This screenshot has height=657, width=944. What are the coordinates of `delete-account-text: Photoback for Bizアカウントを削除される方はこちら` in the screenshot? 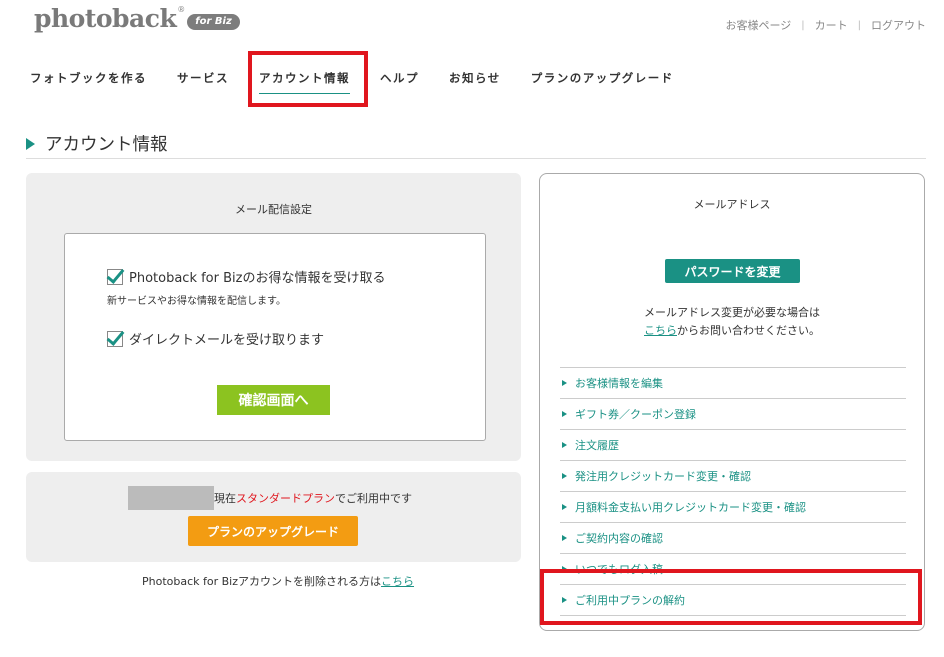 It's located at (278, 581).